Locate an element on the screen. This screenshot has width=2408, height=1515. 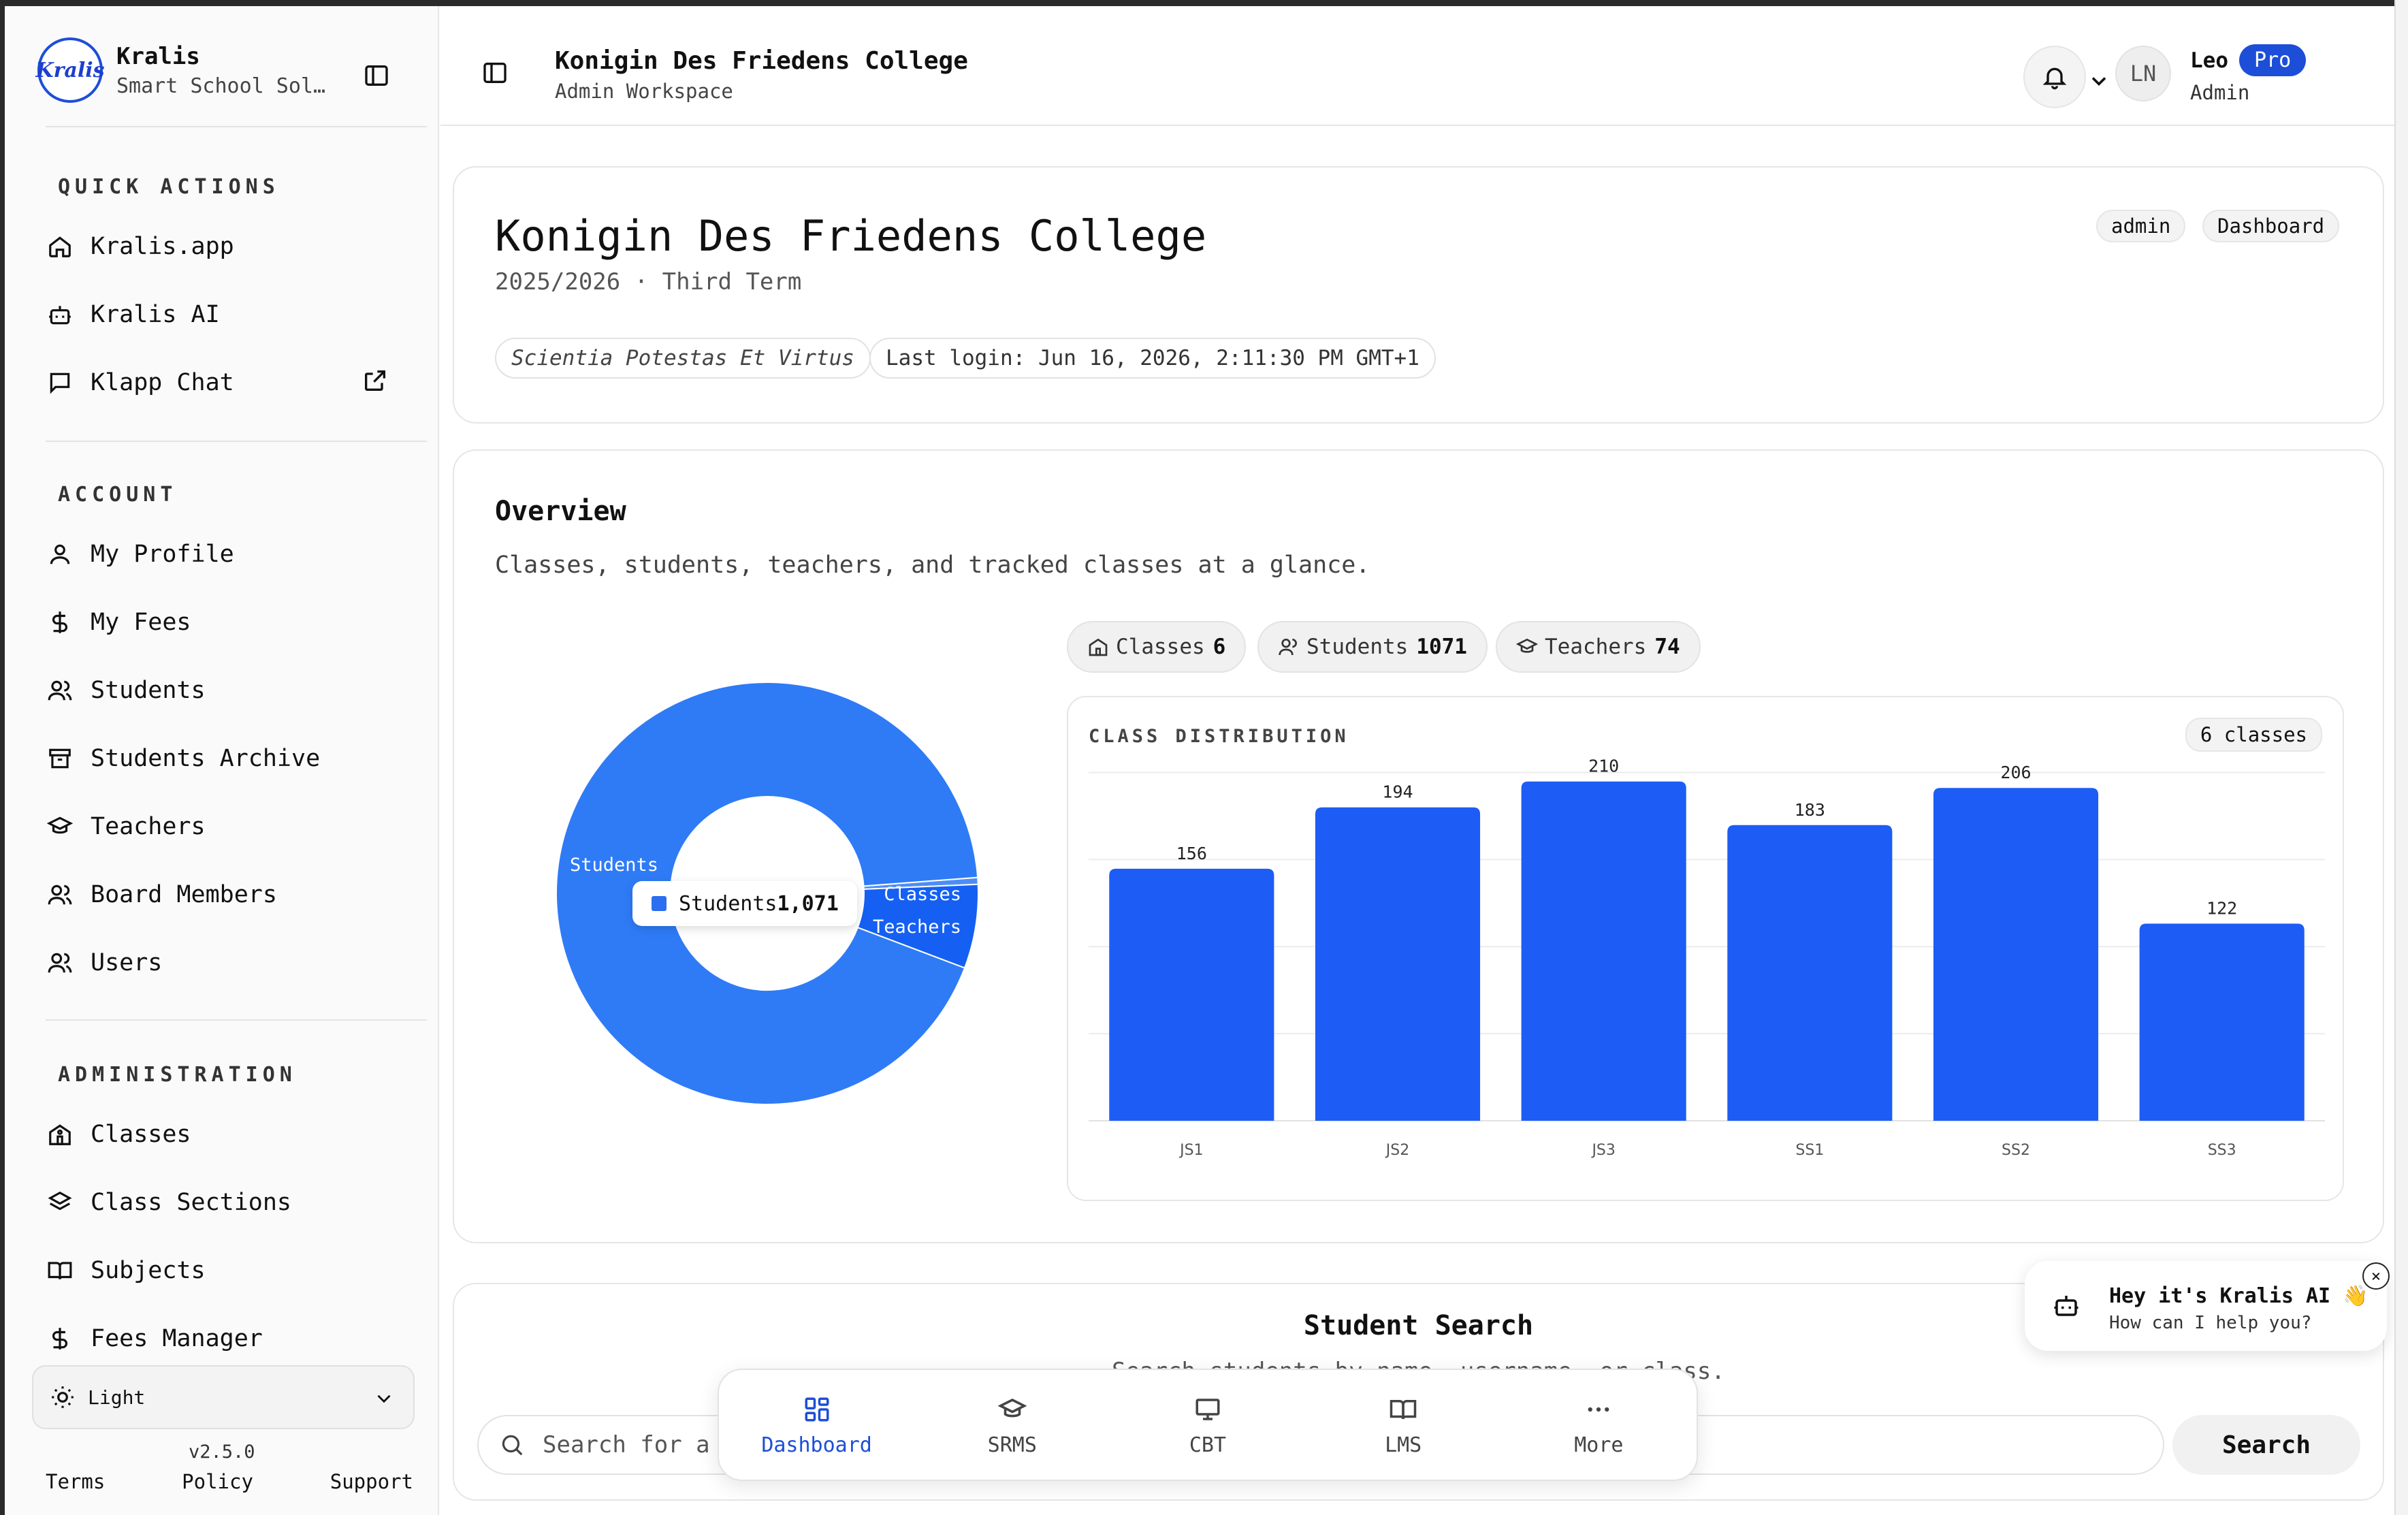
window-frame-top is located at coordinates (1204, 3).